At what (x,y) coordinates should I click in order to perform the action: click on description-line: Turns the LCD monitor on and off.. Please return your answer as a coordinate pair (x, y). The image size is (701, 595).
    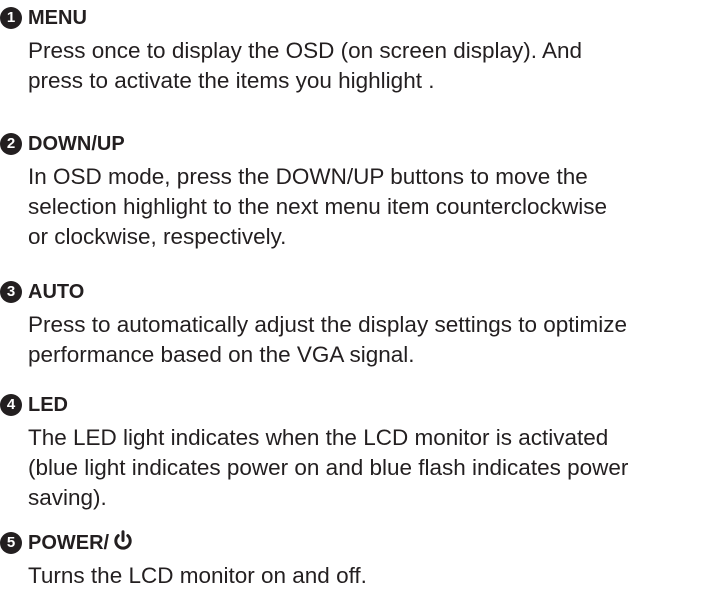
    Looking at the image, I should click on (197, 575).